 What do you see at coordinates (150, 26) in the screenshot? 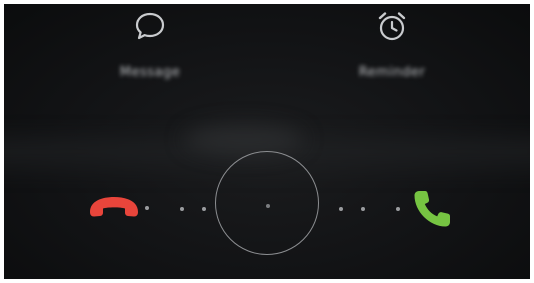
I see `message-bubble-icon` at bounding box center [150, 26].